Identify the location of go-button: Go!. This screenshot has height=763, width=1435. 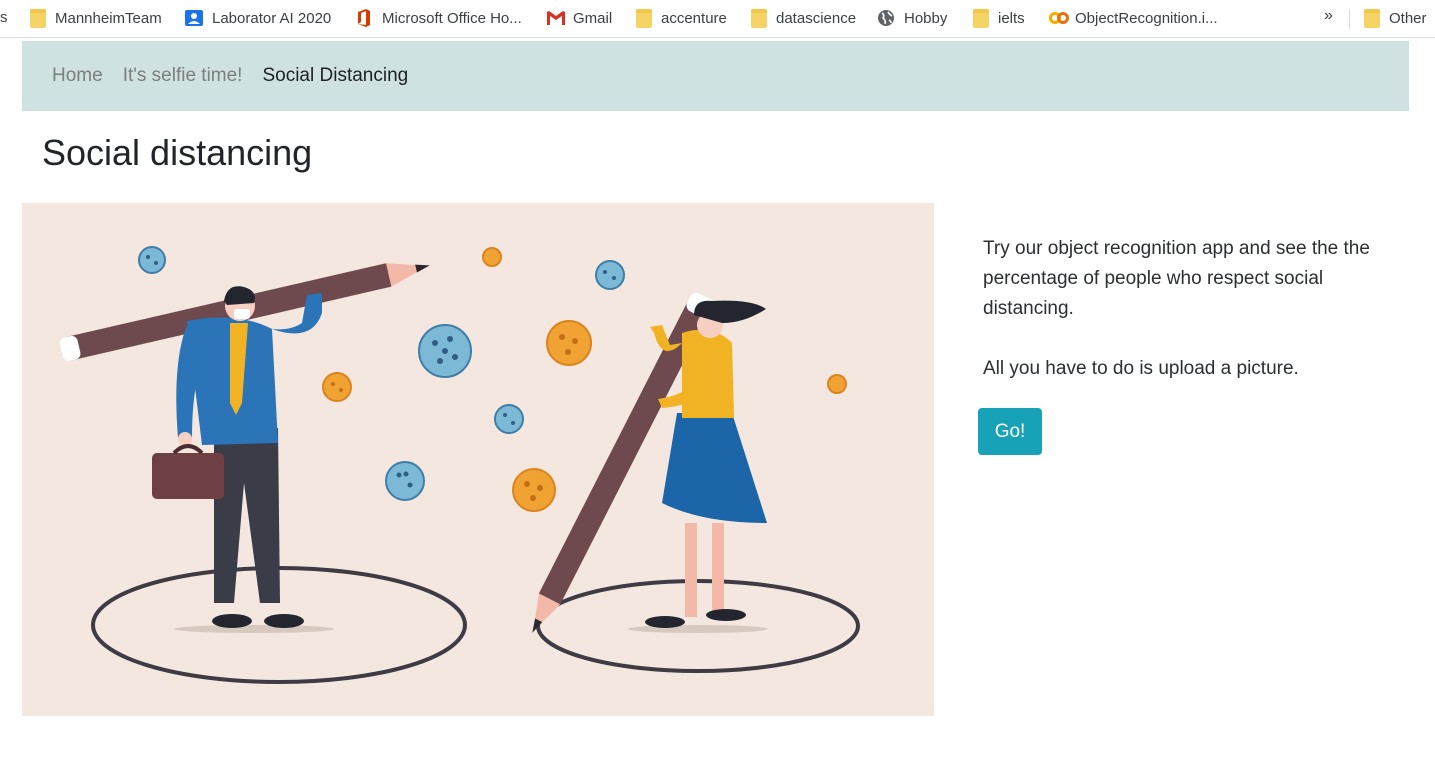
(1010, 431).